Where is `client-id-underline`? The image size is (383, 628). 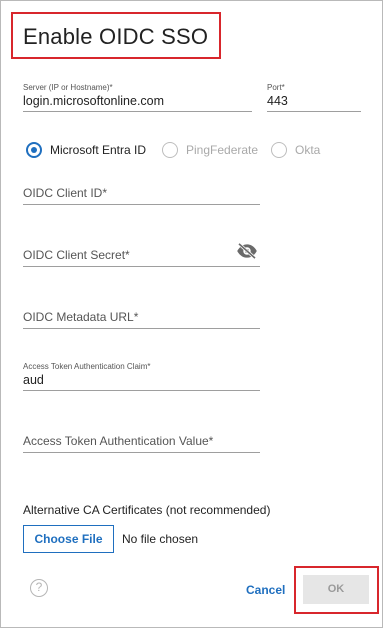 client-id-underline is located at coordinates (141, 204).